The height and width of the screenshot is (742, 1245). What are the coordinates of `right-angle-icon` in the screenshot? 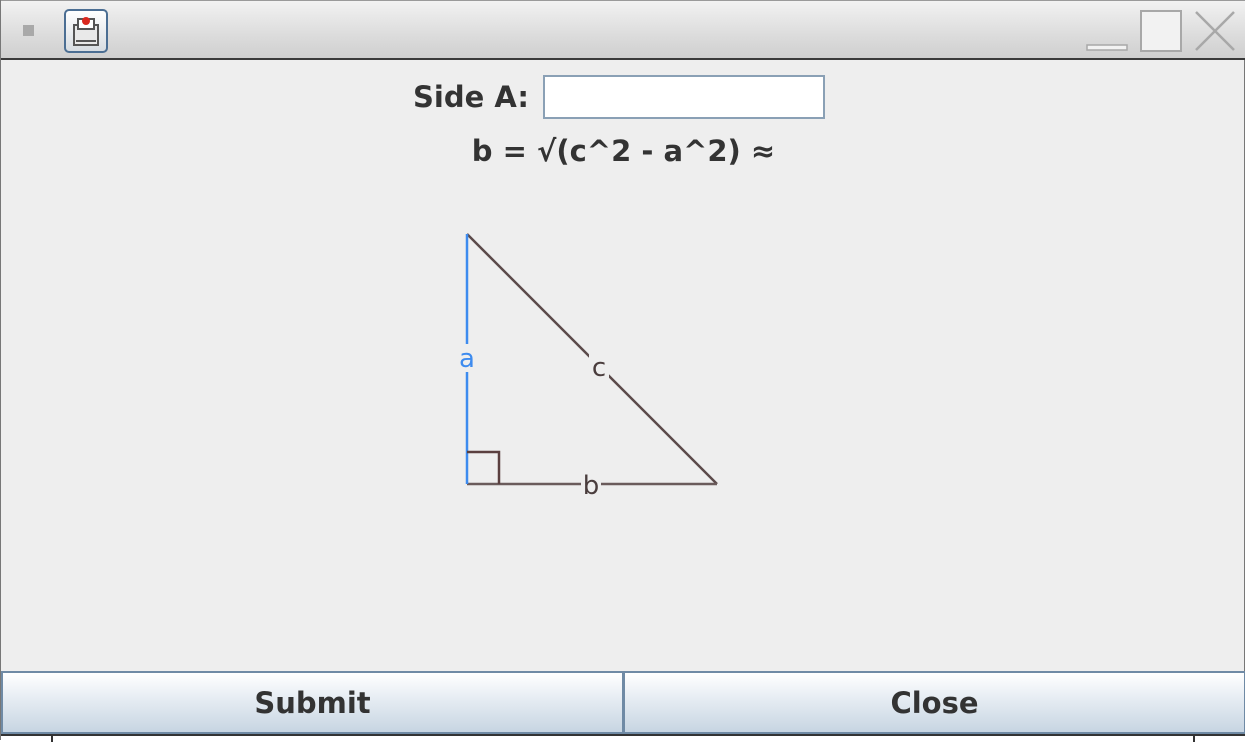 It's located at (484, 467).